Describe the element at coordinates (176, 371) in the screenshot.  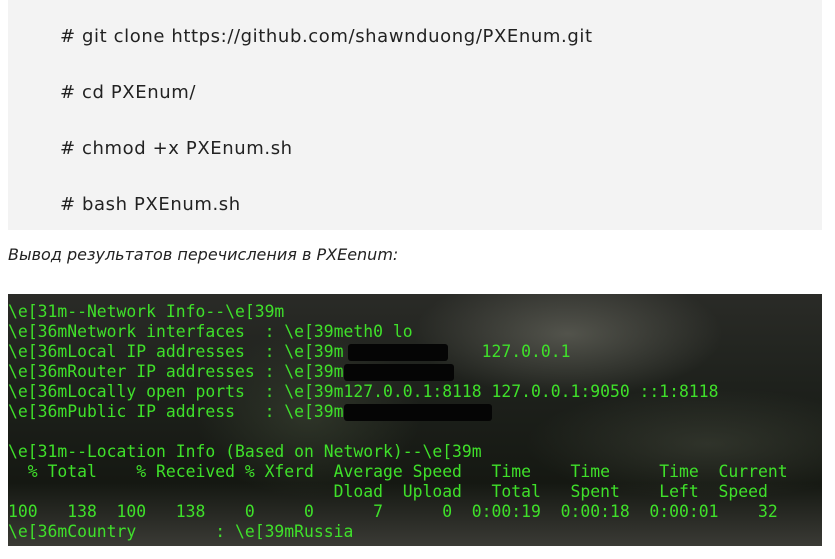
I see `terminal-line: \e[36mRouter IP addresses : \e[39m` at that location.